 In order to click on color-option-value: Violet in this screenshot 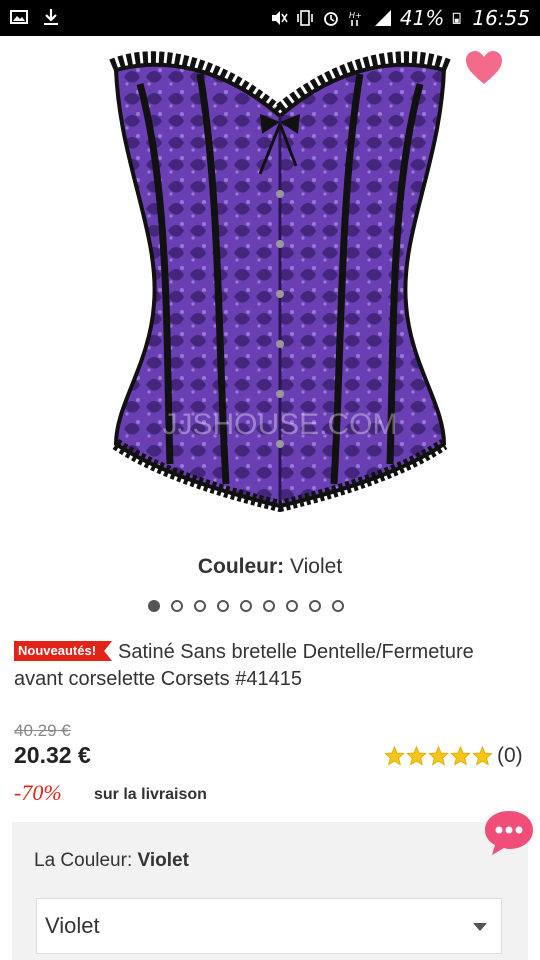, I will do `click(163, 860)`.